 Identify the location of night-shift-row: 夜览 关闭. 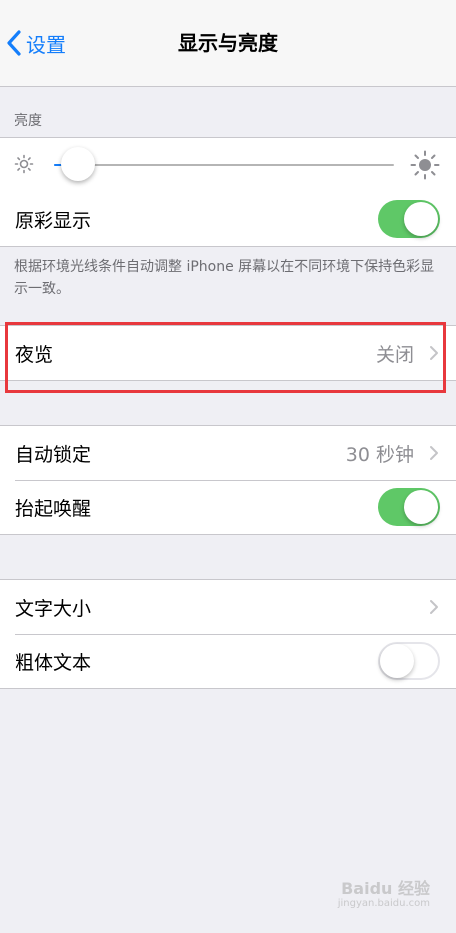
(228, 353).